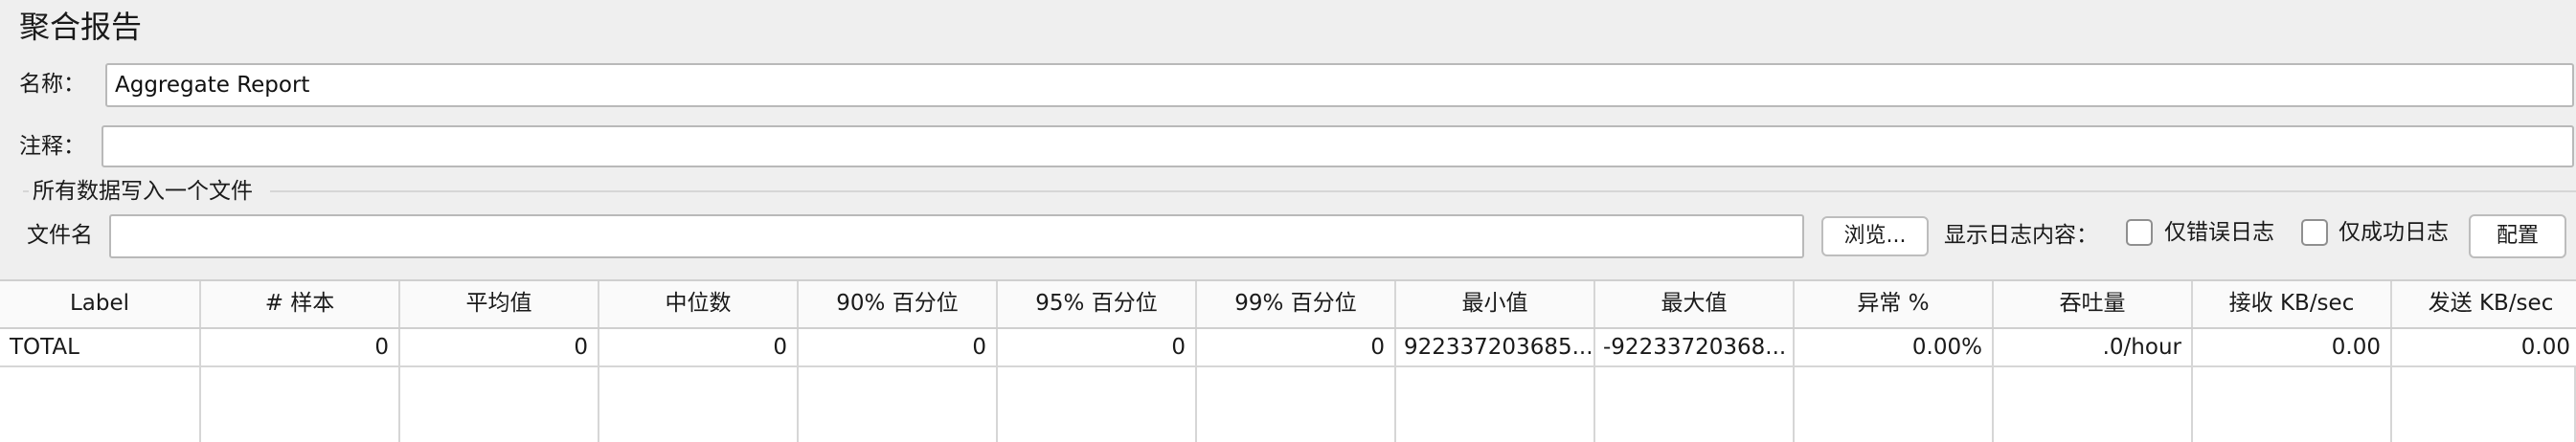 The width and height of the screenshot is (2576, 442). Describe the element at coordinates (100, 347) in the screenshot. I see `table-cell: TOTAL` at that location.